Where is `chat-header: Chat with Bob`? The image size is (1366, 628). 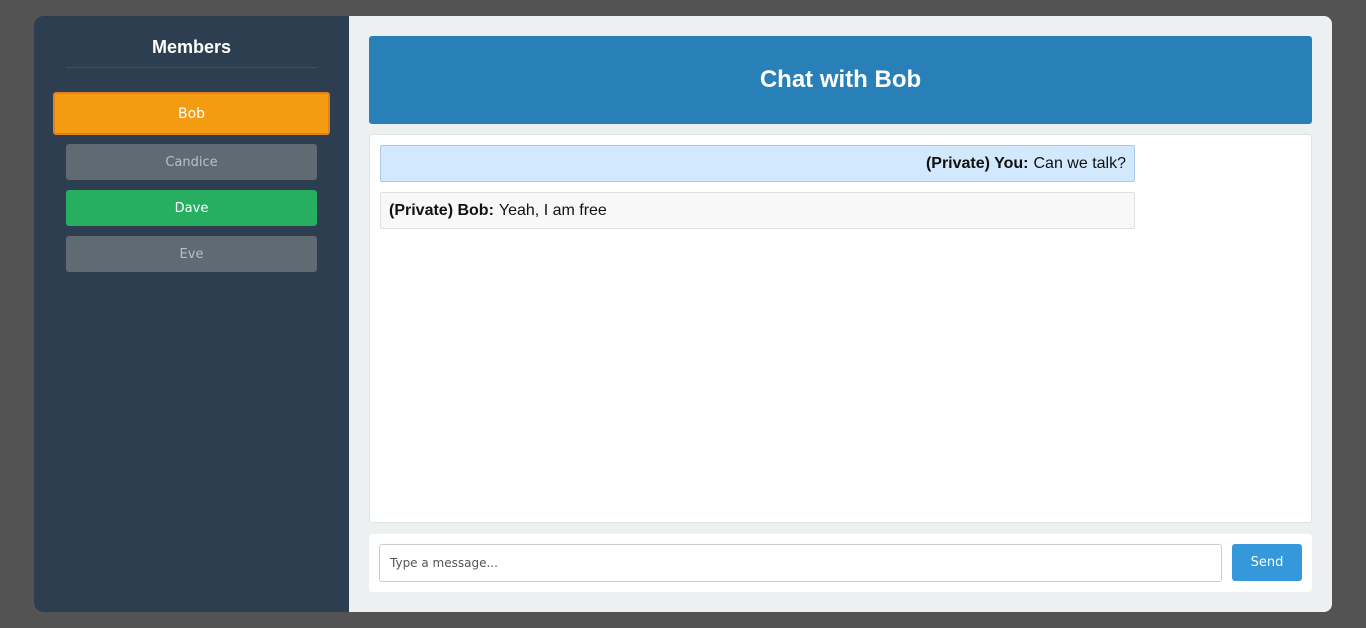
chat-header: Chat with Bob is located at coordinates (840, 80).